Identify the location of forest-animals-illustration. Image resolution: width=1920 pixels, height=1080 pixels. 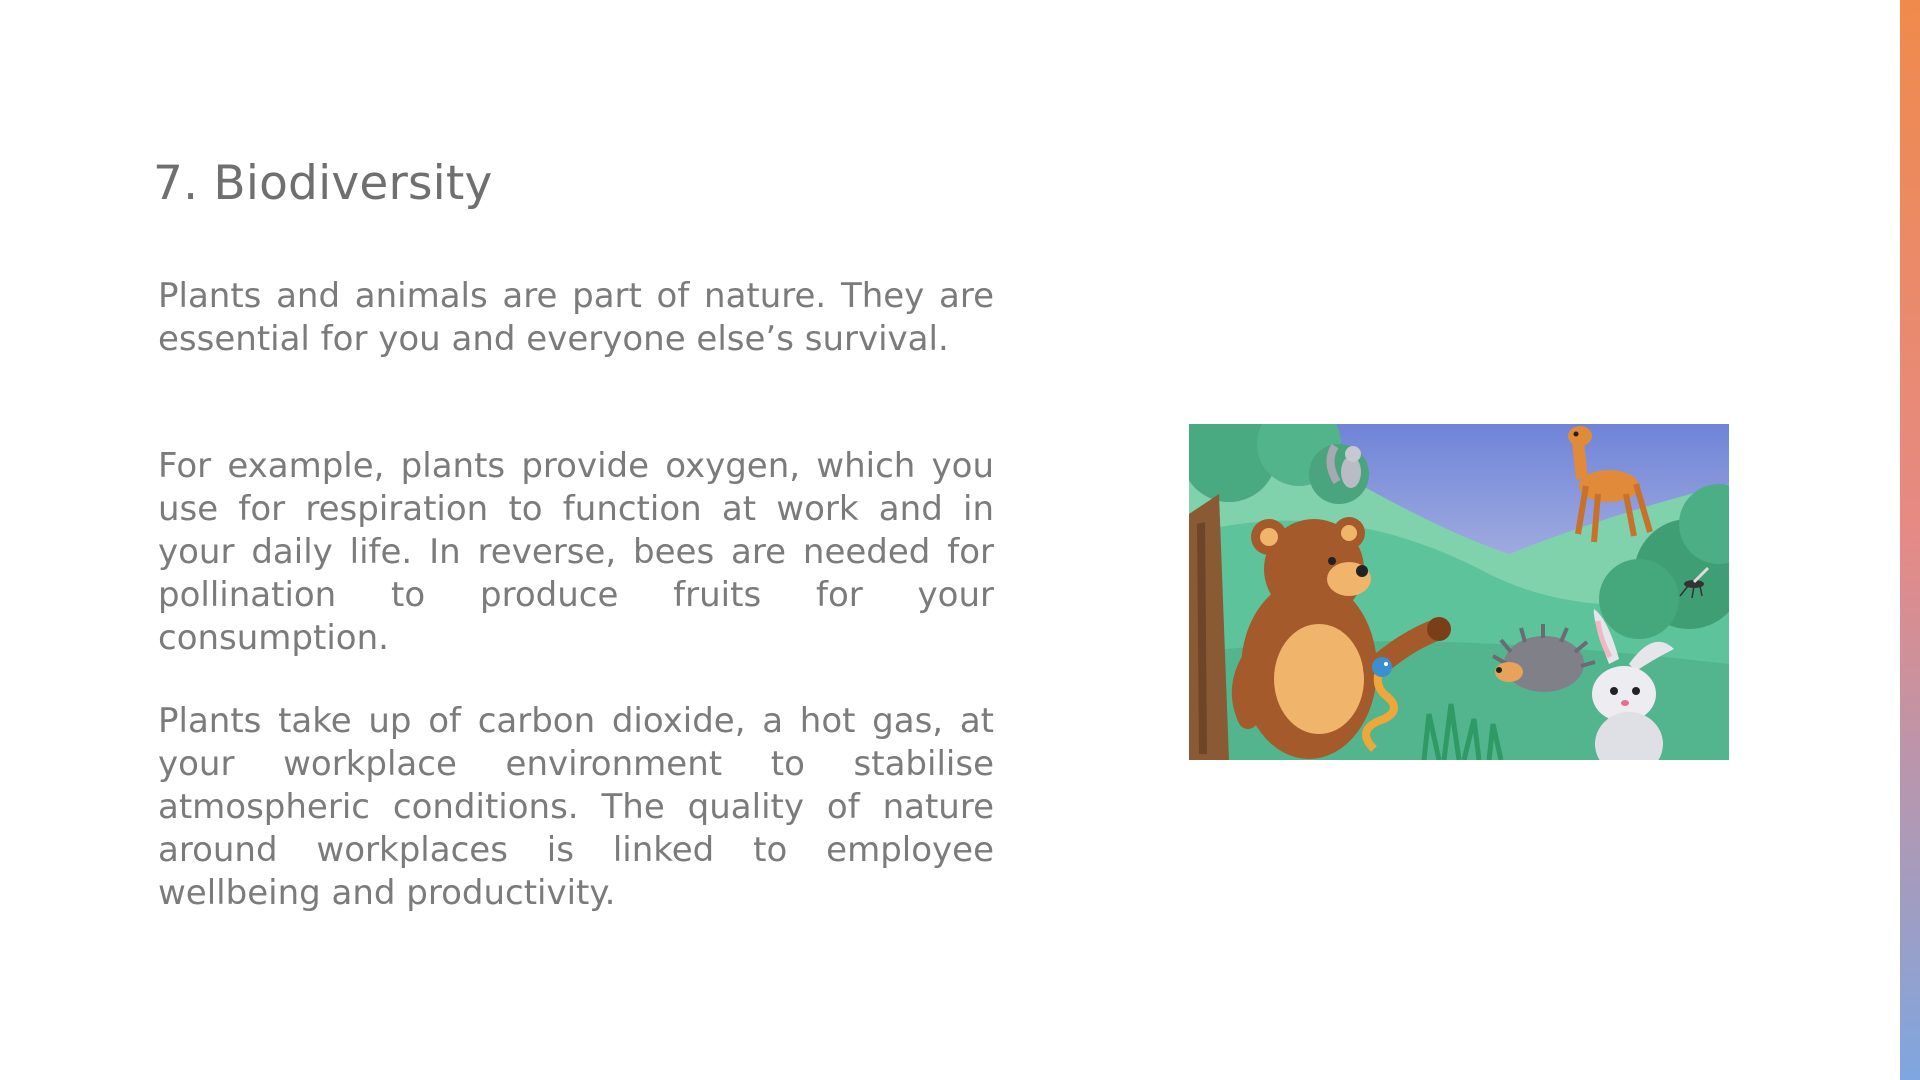
(1459, 592).